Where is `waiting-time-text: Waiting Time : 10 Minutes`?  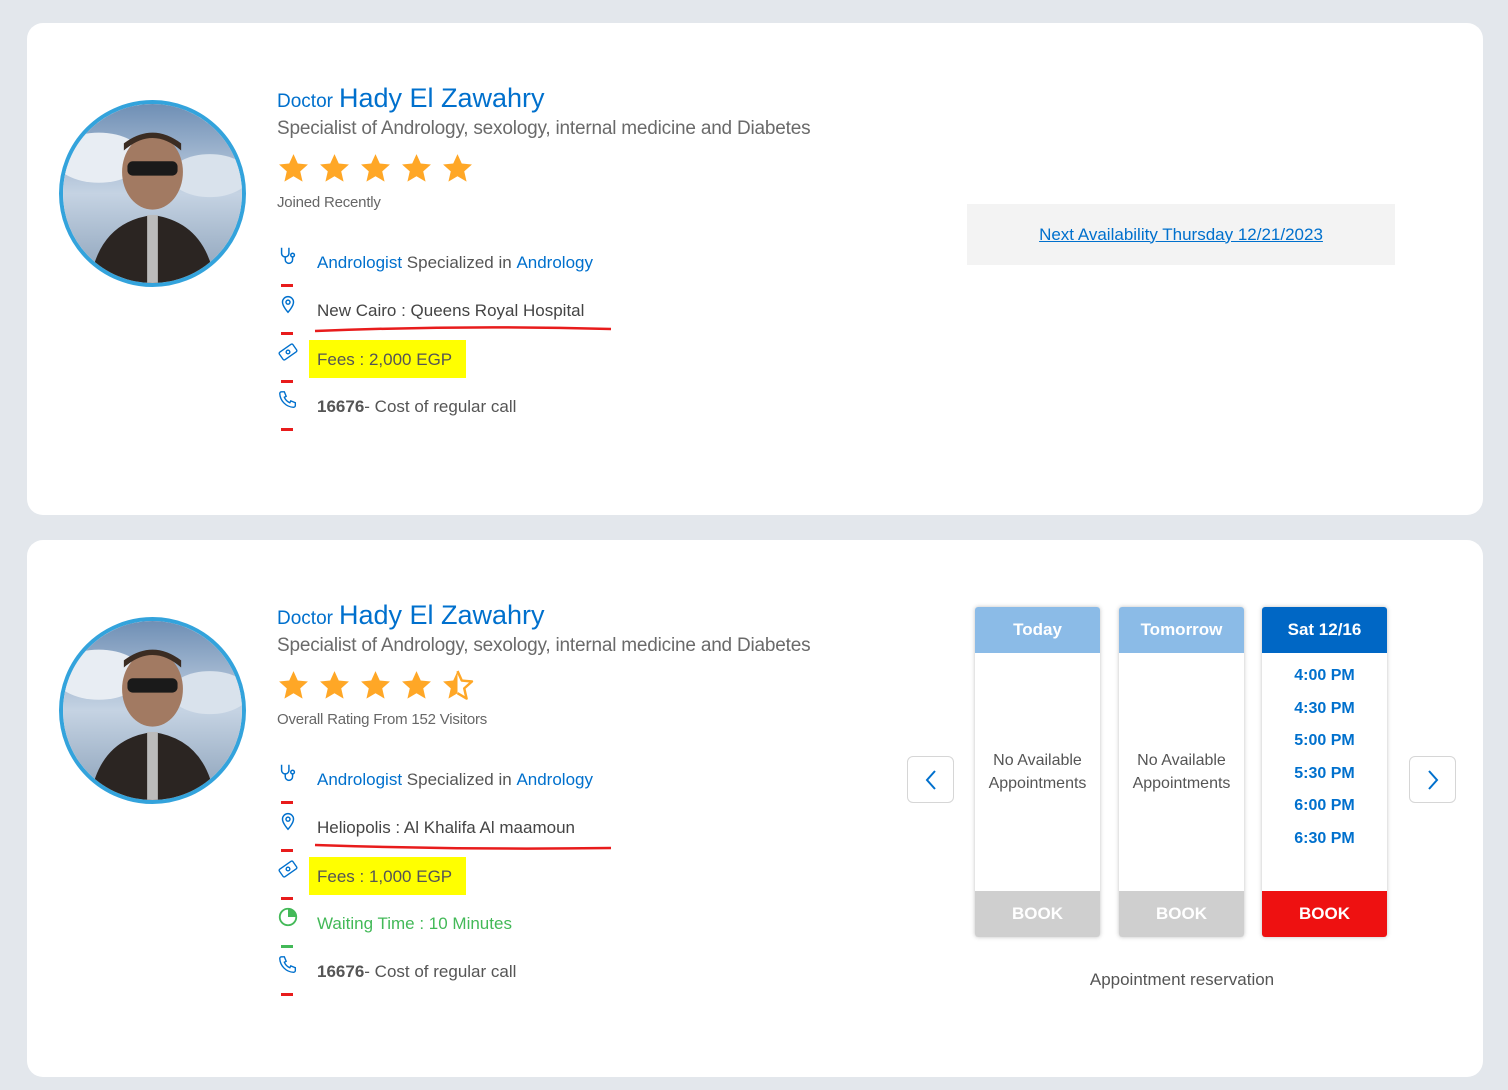
waiting-time-text: Waiting Time : 10 Minutes is located at coordinates (414, 923).